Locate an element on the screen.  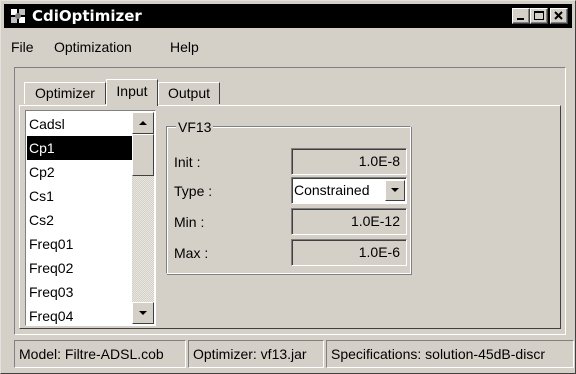
minimize-button is located at coordinates (521, 16).